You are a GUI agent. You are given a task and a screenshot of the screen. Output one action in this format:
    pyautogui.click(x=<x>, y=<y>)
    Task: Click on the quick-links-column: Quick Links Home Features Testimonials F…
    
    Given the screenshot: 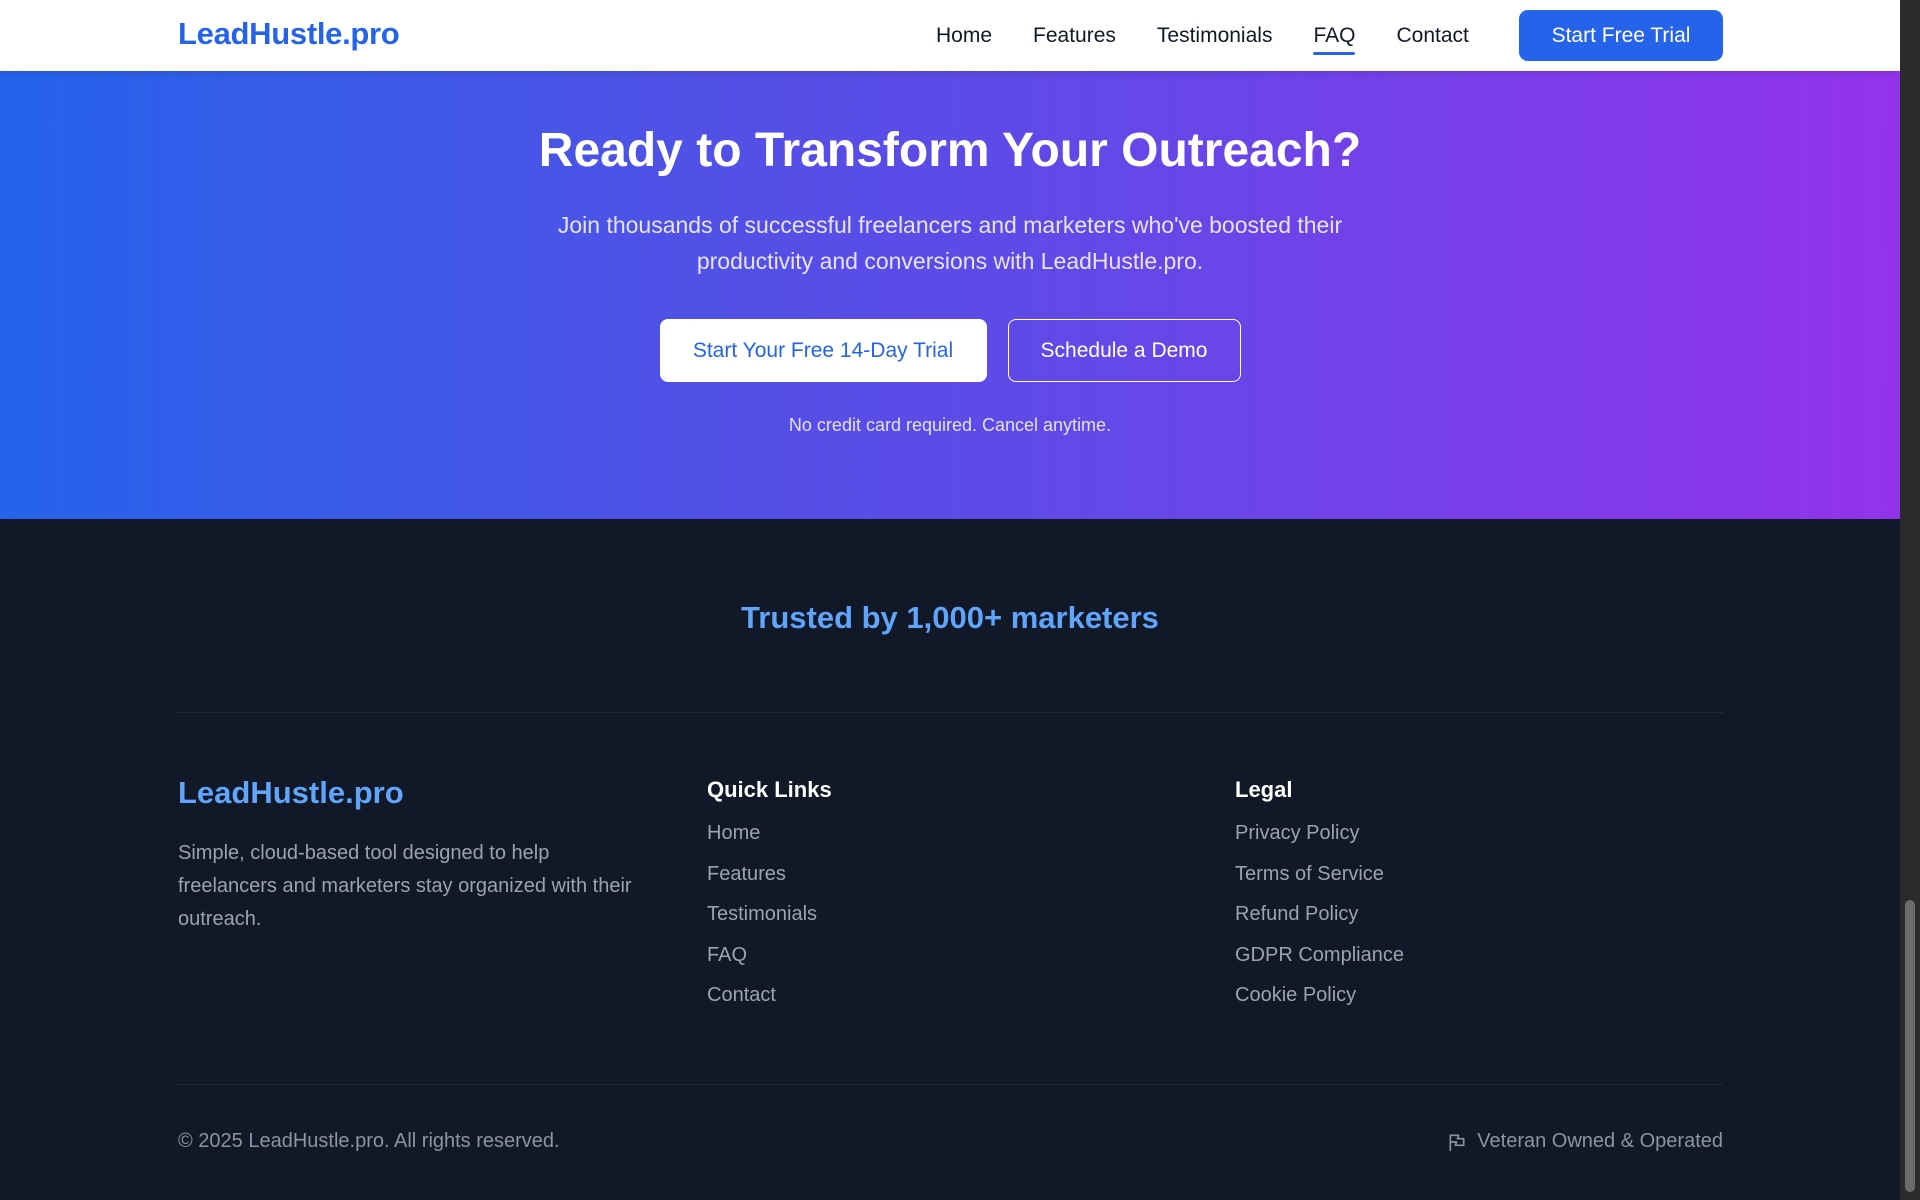 What is the action you would take?
    pyautogui.click(x=769, y=901)
    